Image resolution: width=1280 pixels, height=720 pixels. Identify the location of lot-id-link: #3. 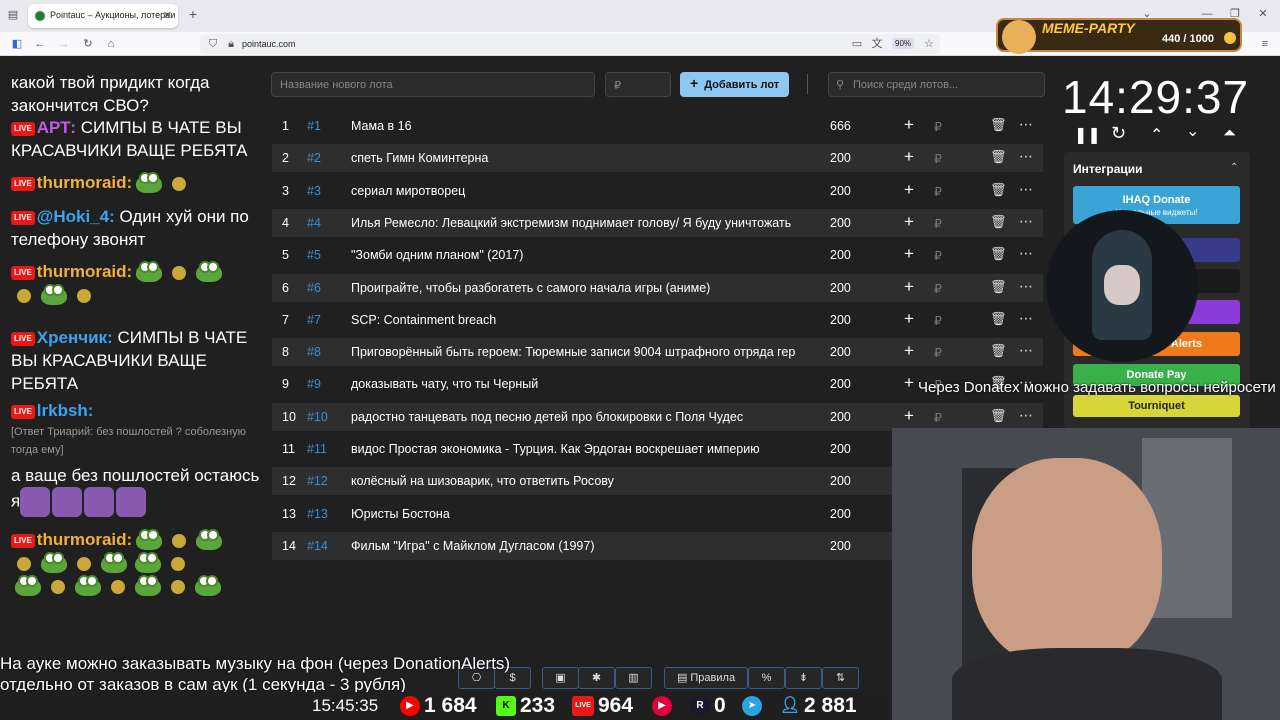
(314, 191).